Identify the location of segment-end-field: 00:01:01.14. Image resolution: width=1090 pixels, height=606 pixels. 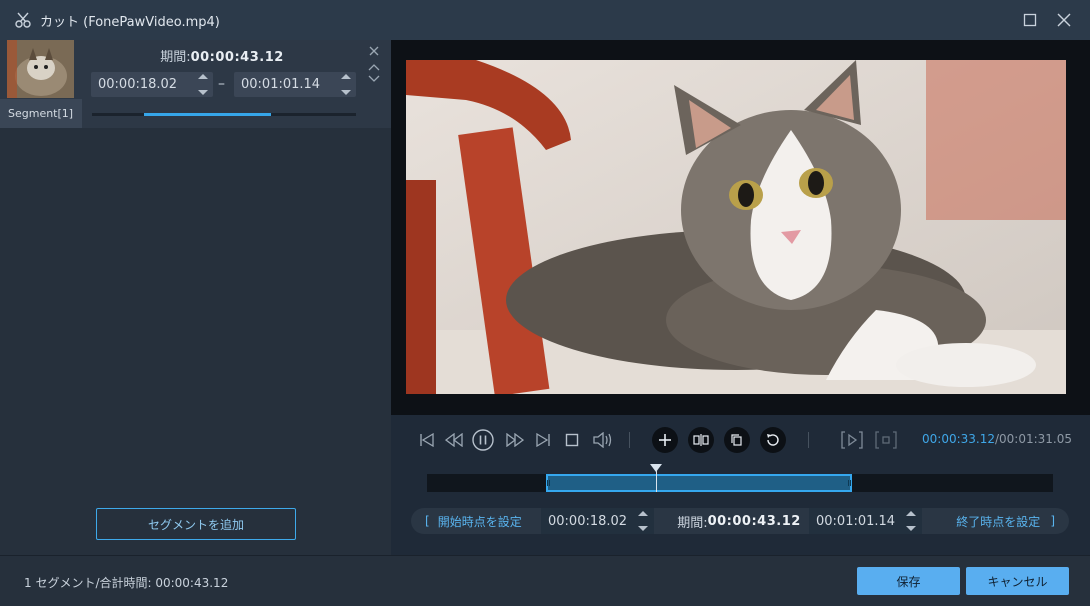
(295, 84).